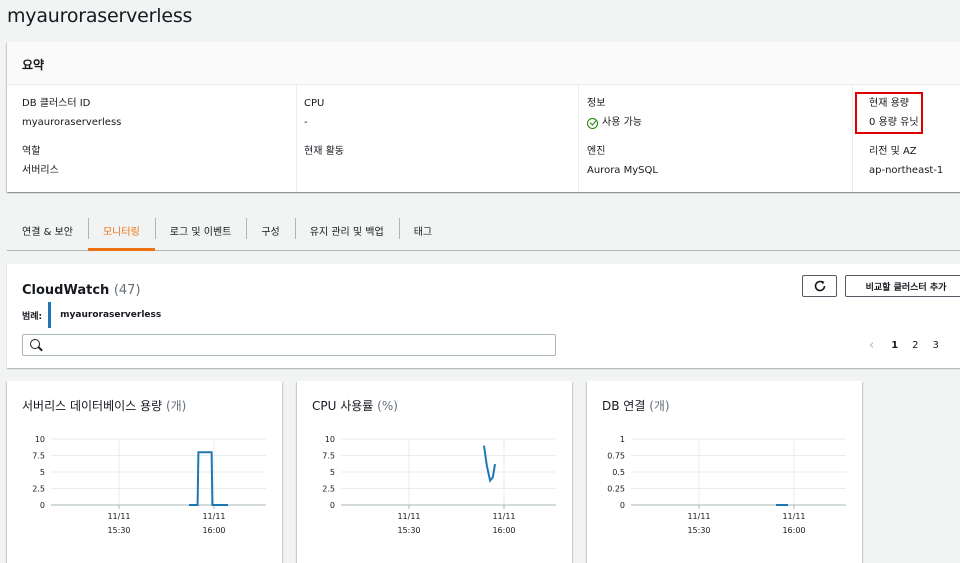 The width and height of the screenshot is (960, 563). I want to click on status-text: 사용 가능, so click(622, 122).